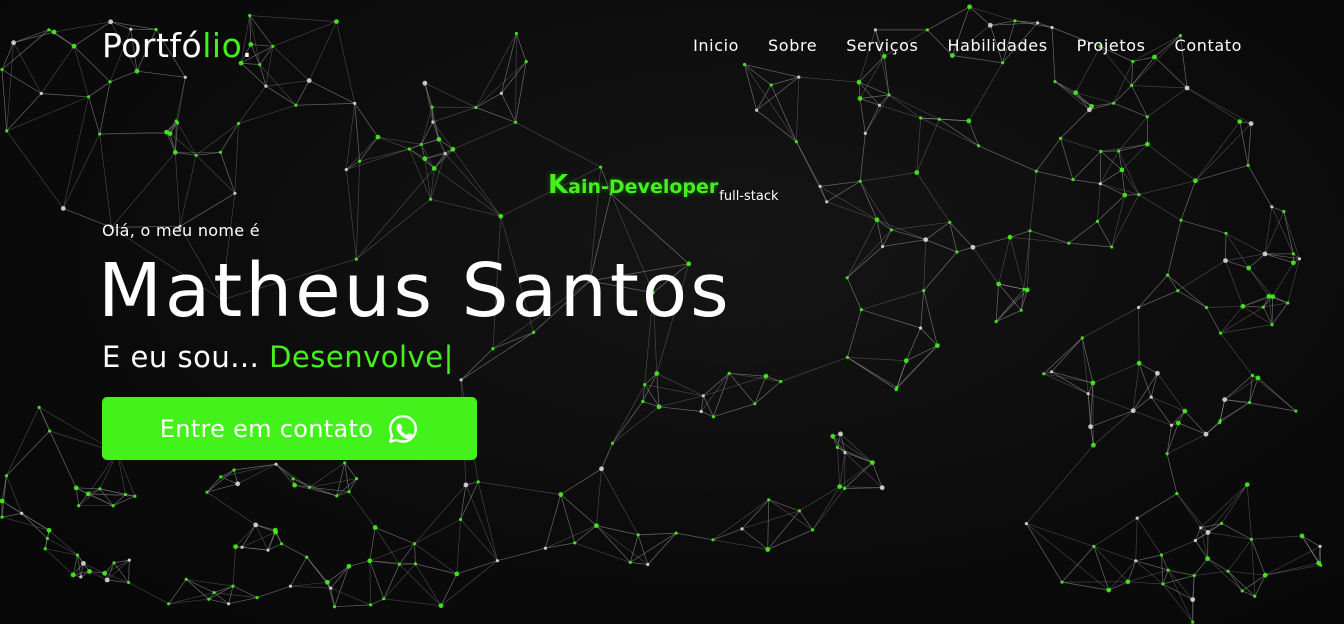 The image size is (1344, 624). Describe the element at coordinates (177, 45) in the screenshot. I see `logo: Portfólio.` at that location.